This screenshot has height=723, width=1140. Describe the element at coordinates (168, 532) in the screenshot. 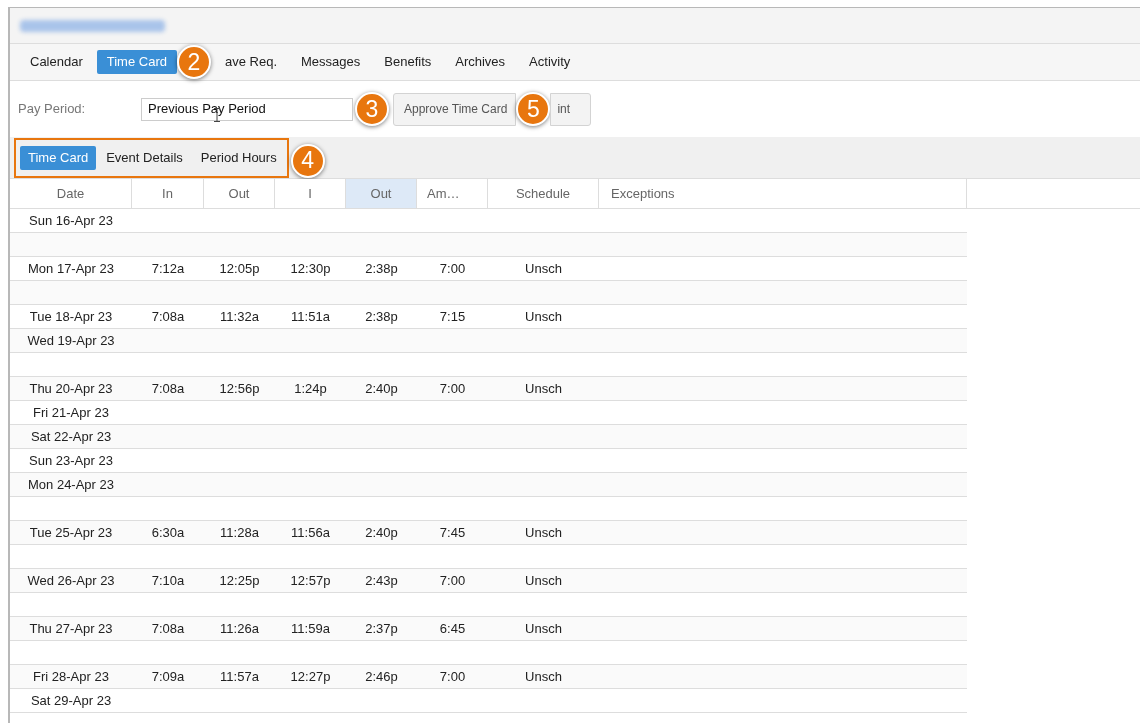

I see `table-cell-text: 6:30a` at that location.